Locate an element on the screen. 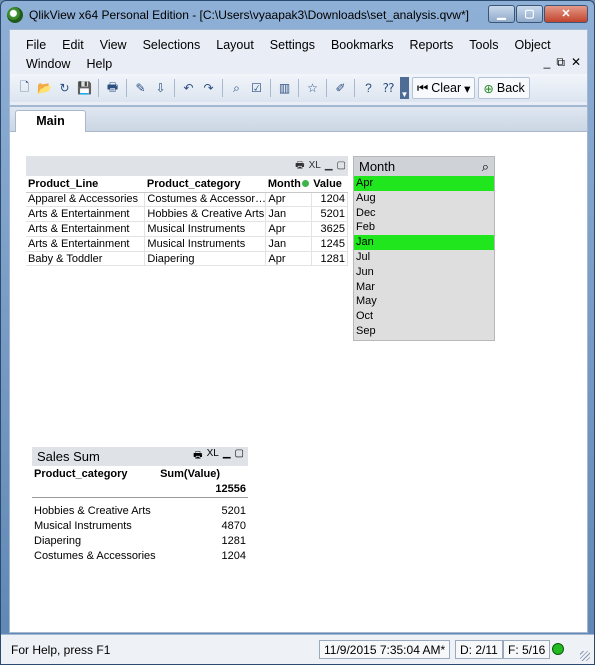 Image resolution: width=595 pixels, height=665 pixels. close-button: ✕ is located at coordinates (566, 14).